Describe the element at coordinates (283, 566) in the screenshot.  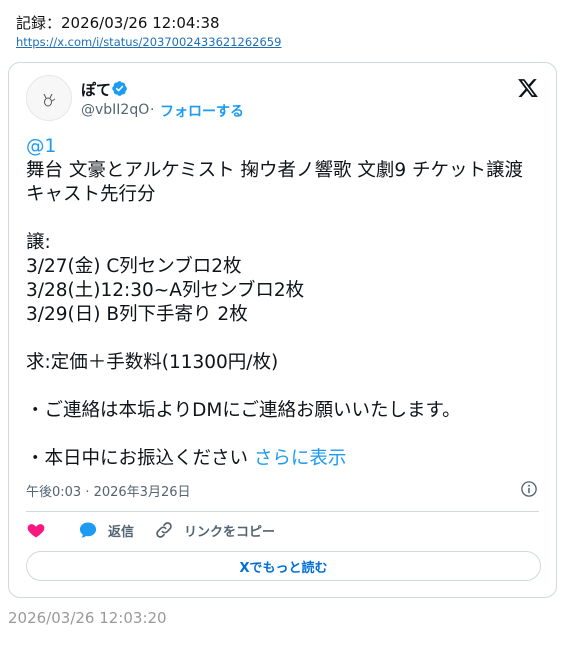
I see `read-more-on-x-button: Xでもっと読む` at that location.